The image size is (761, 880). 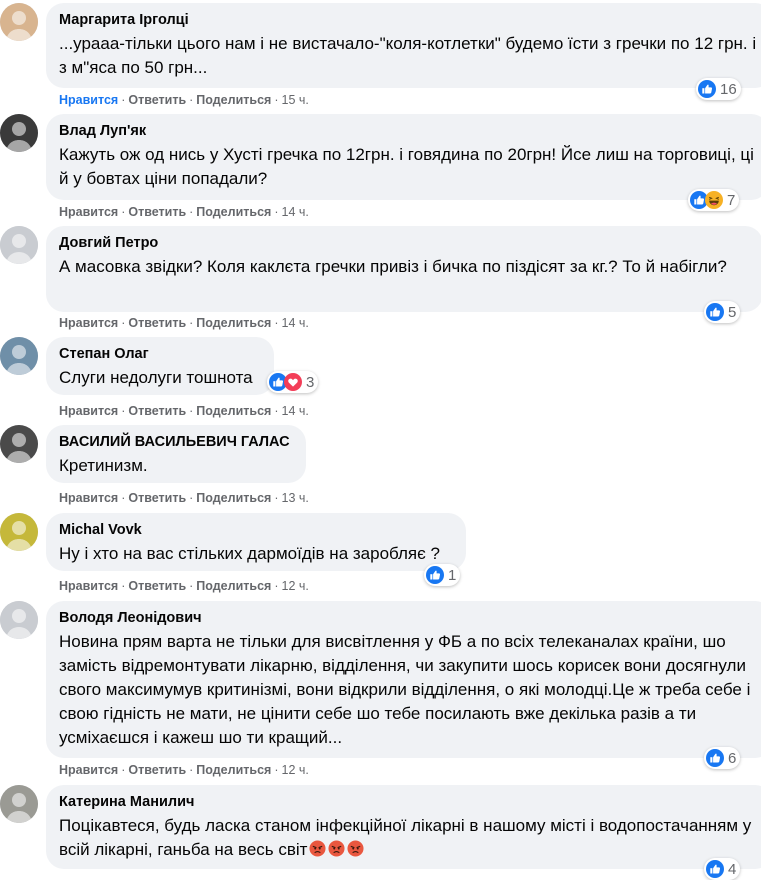 What do you see at coordinates (732, 758) in the screenshot?
I see `reaction-count: 6` at bounding box center [732, 758].